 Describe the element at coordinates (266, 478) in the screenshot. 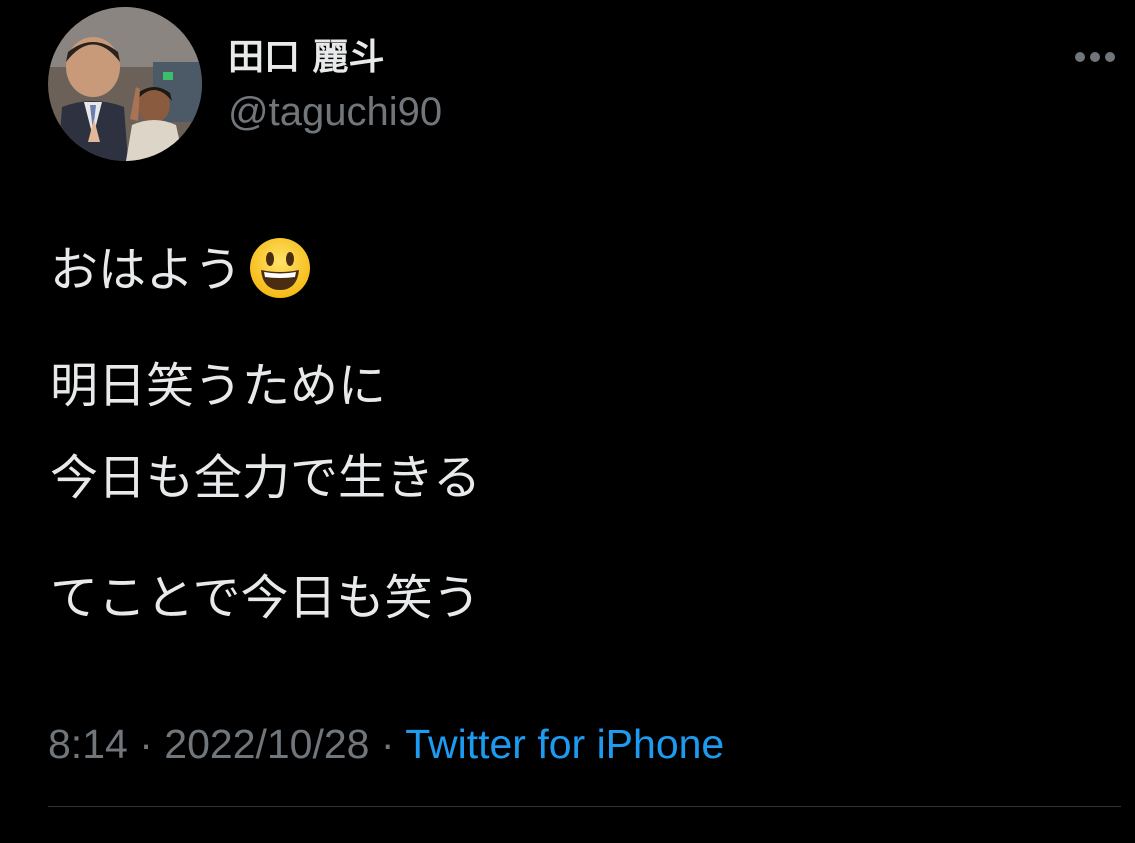

I see `tweet-text-line: 今日も全力で生きる` at that location.